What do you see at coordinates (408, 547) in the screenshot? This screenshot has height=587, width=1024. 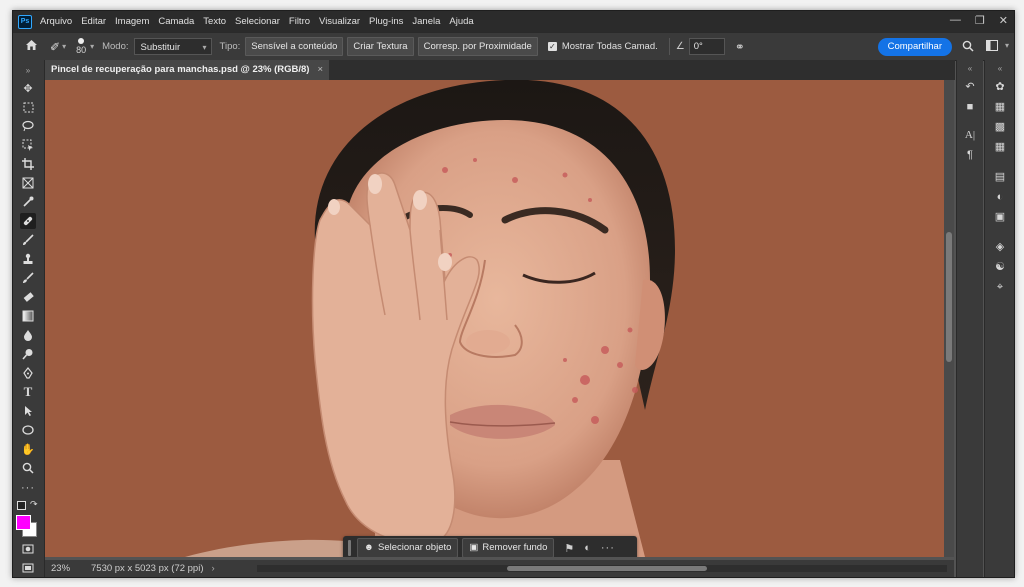 I see `select-object-button: ☻ Selecionar objeto` at bounding box center [408, 547].